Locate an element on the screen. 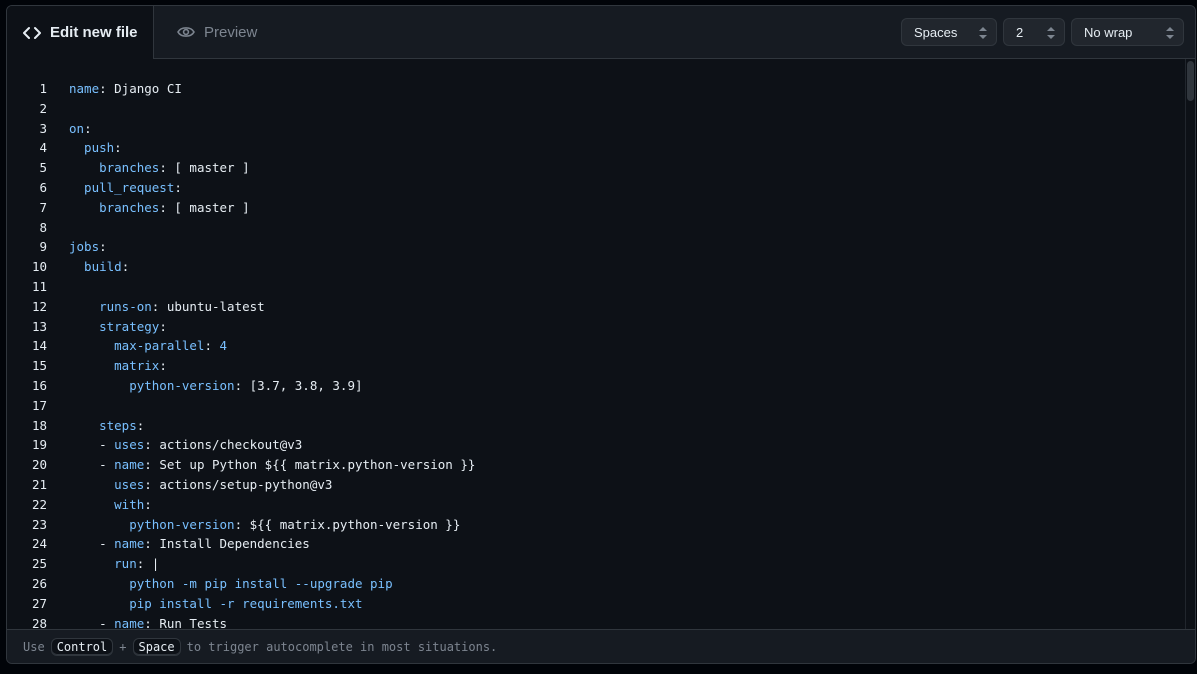  eye-icon is located at coordinates (186, 32).